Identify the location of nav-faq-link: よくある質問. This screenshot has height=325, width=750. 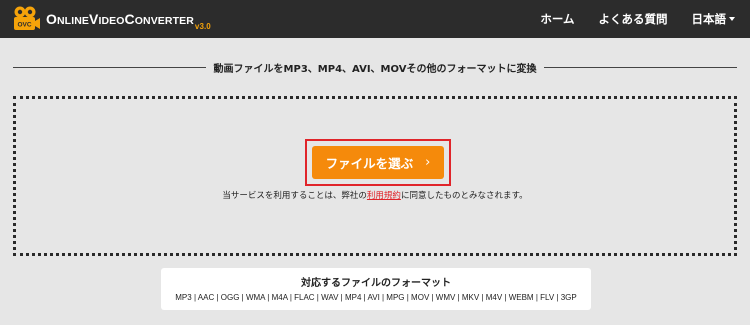
(633, 19).